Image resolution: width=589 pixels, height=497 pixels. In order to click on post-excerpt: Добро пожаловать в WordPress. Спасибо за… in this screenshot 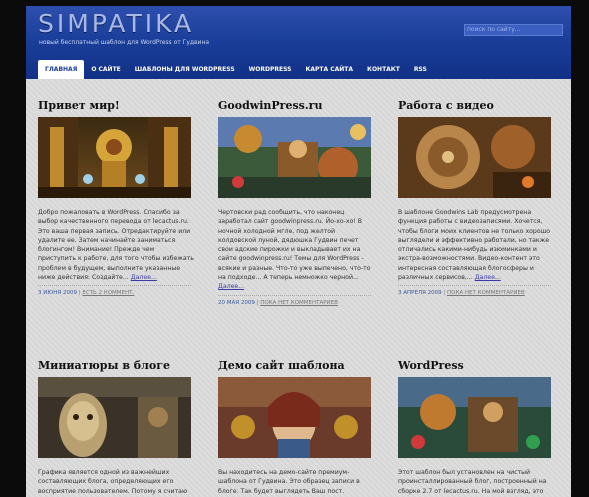, I will do `click(116, 245)`.